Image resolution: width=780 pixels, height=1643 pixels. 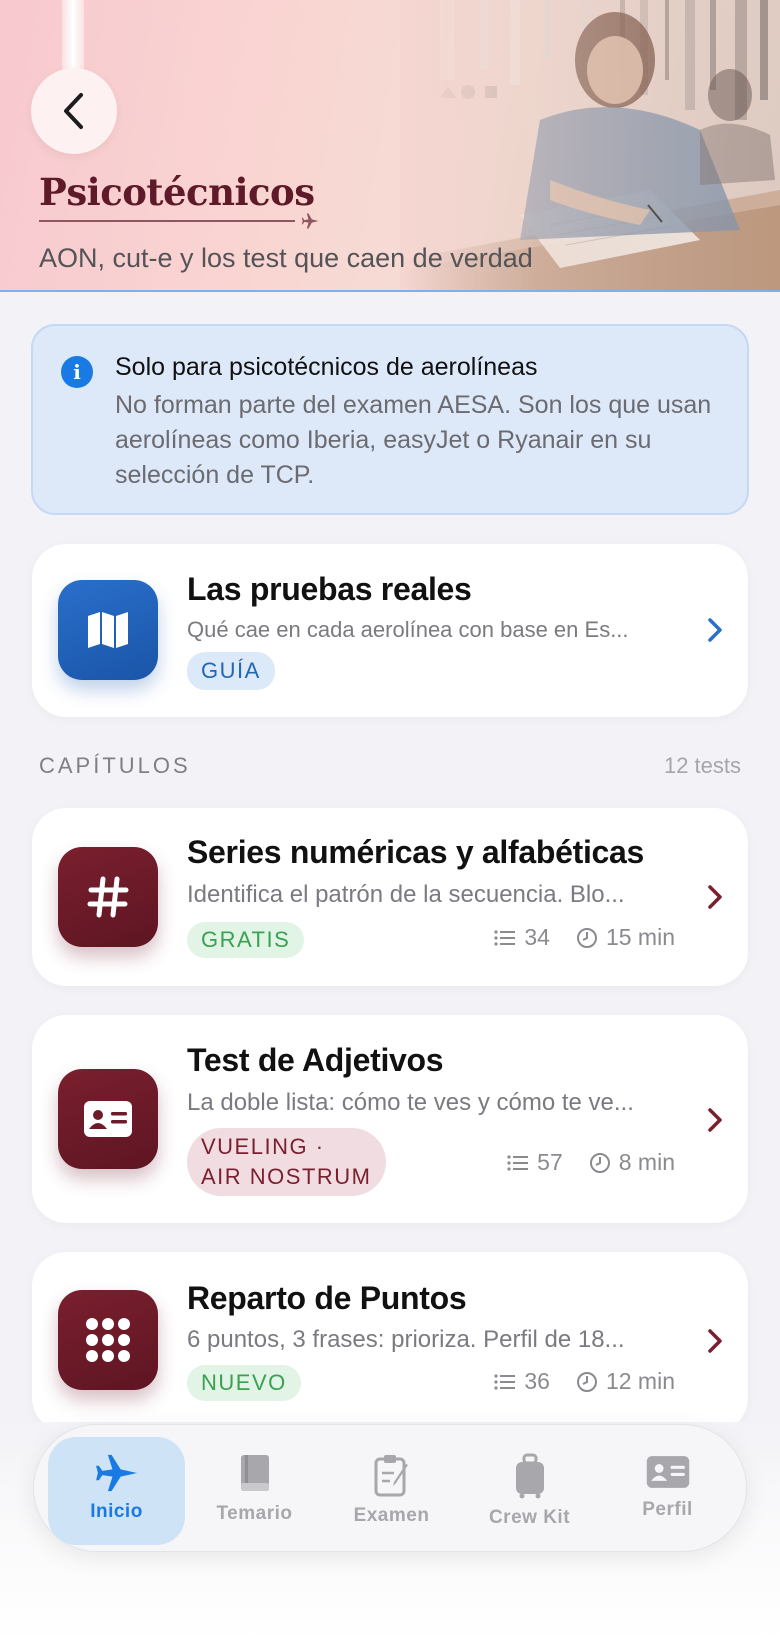 I want to click on clipboard-pen-icon, so click(x=391, y=1476).